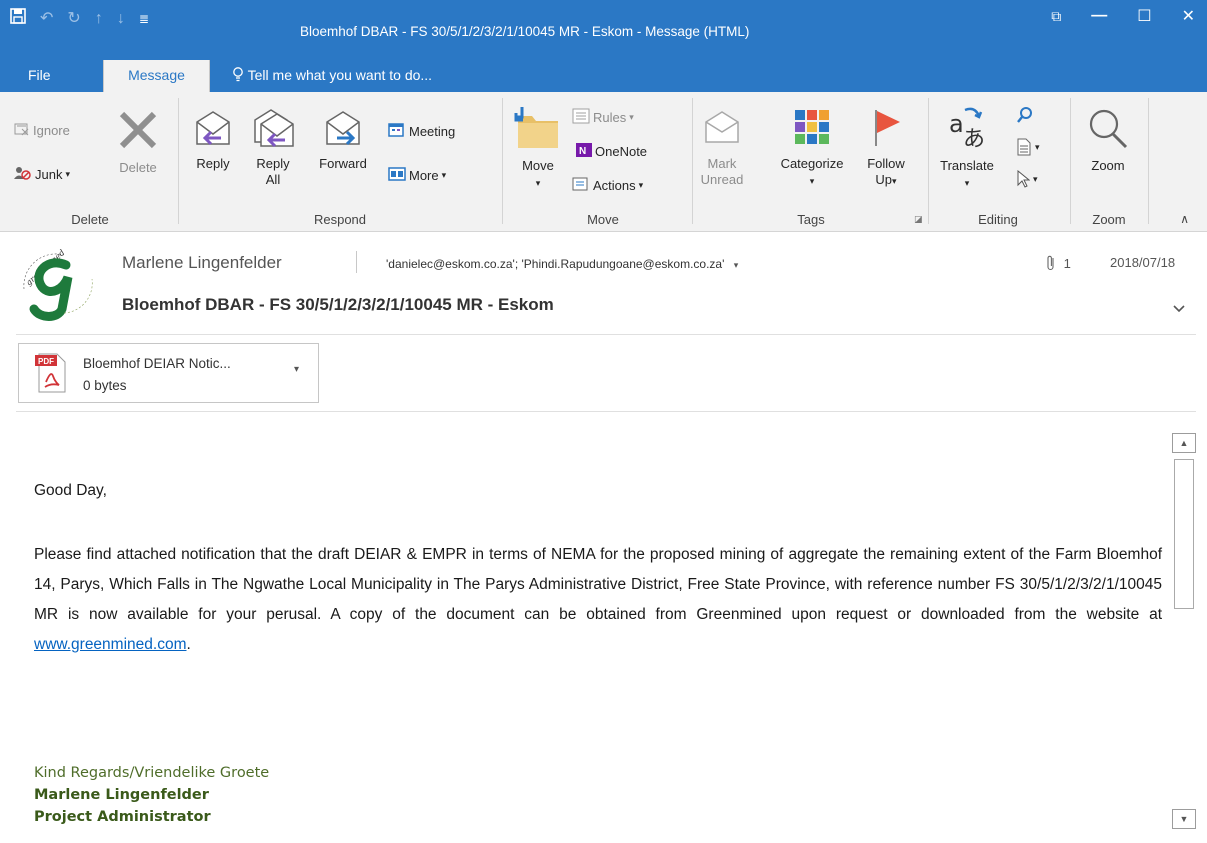  Describe the element at coordinates (1123, 16) in the screenshot. I see `window-controls: ⧉ — ☐ ✕` at that location.